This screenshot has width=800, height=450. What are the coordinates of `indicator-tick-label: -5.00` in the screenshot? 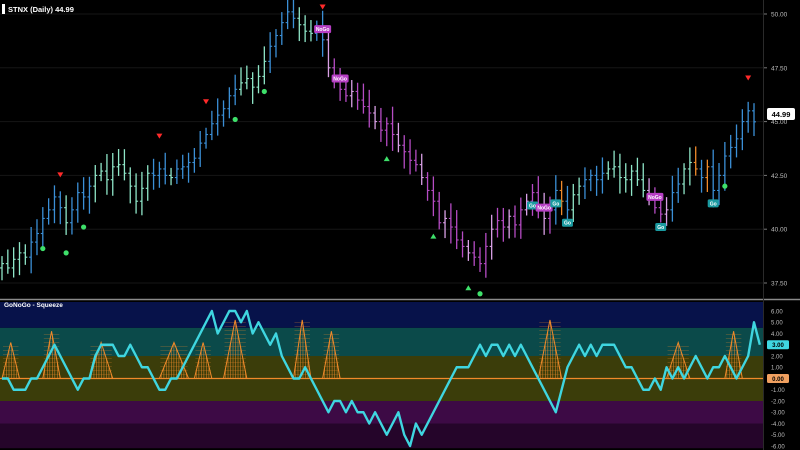 It's located at (778, 436).